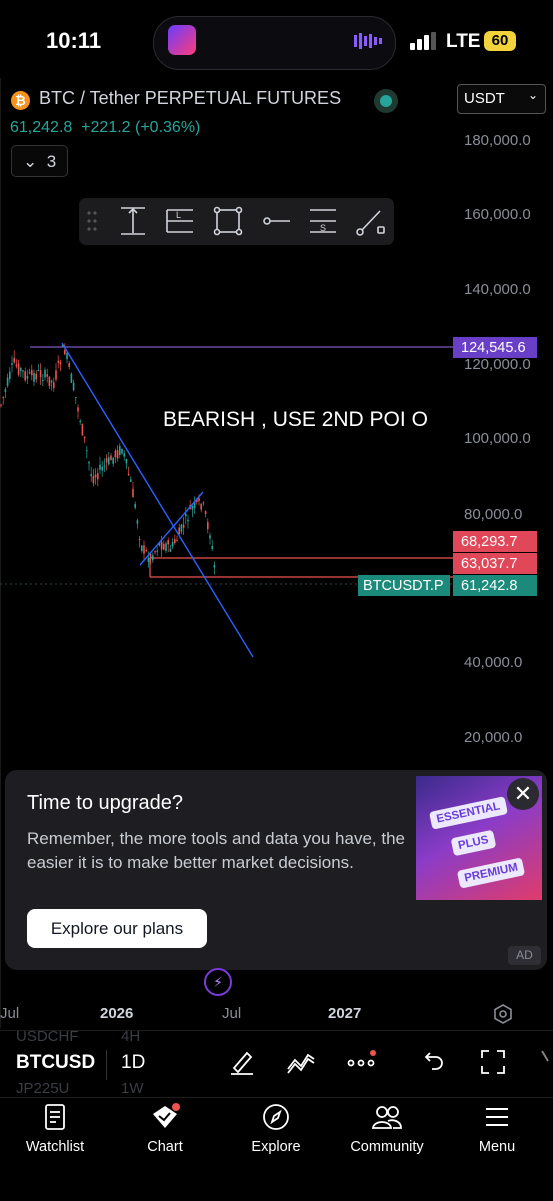 The height and width of the screenshot is (1201, 553). Describe the element at coordinates (423, 41) in the screenshot. I see `signal-icon` at that location.